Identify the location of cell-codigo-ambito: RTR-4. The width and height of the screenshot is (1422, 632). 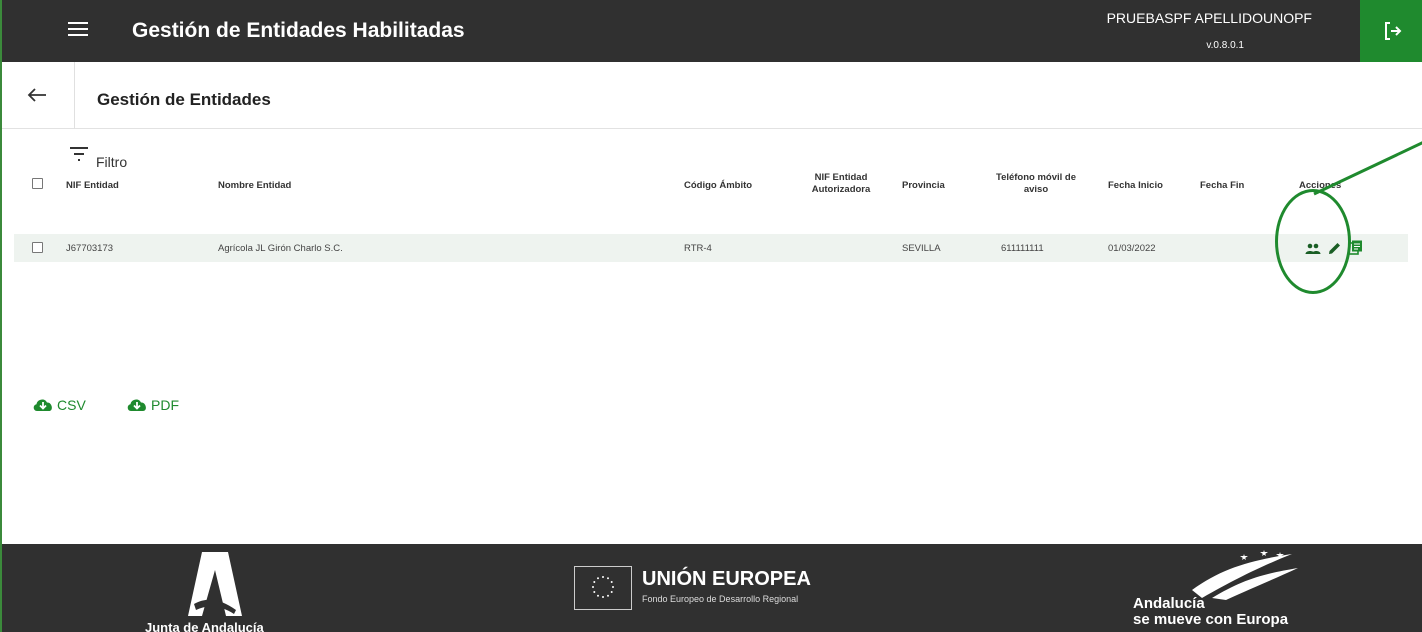
(698, 248).